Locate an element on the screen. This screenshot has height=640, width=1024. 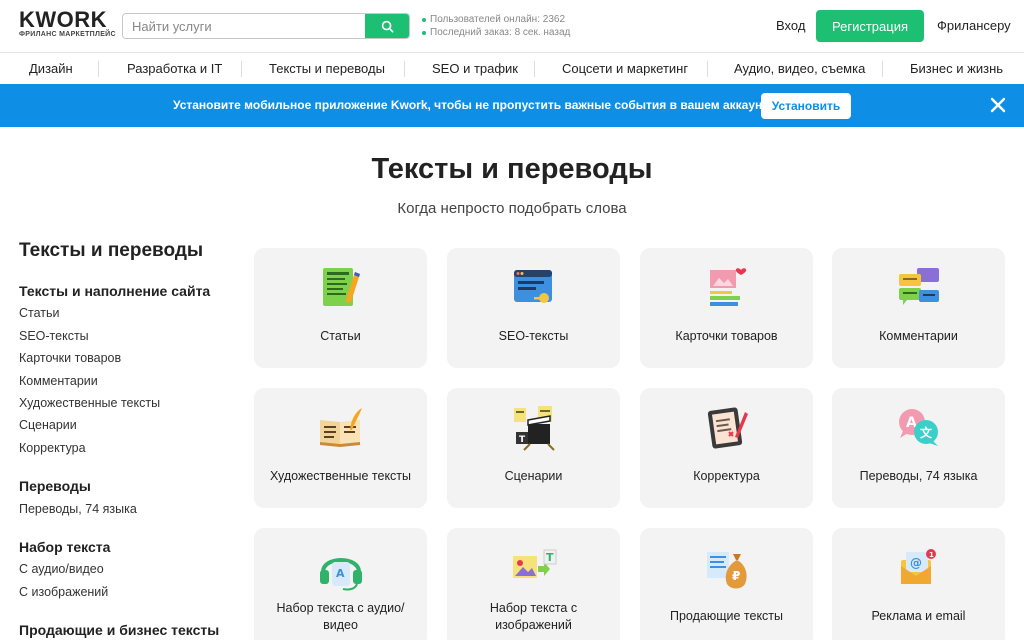
svg-text: 1 is located at coordinates (931, 555).